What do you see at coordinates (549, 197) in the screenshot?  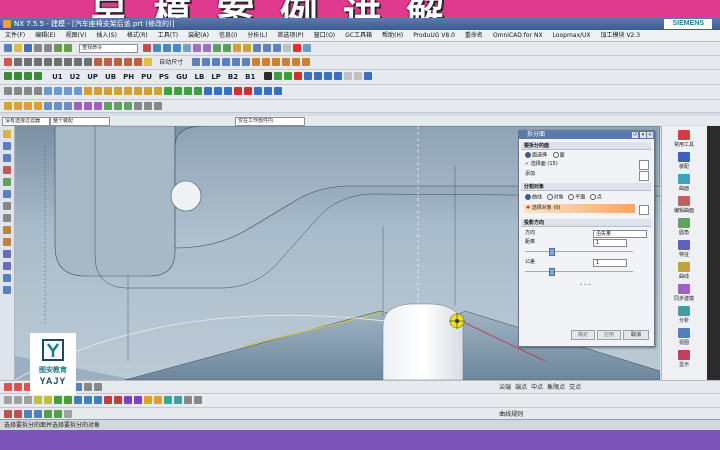 I see `split-option-object-radio` at bounding box center [549, 197].